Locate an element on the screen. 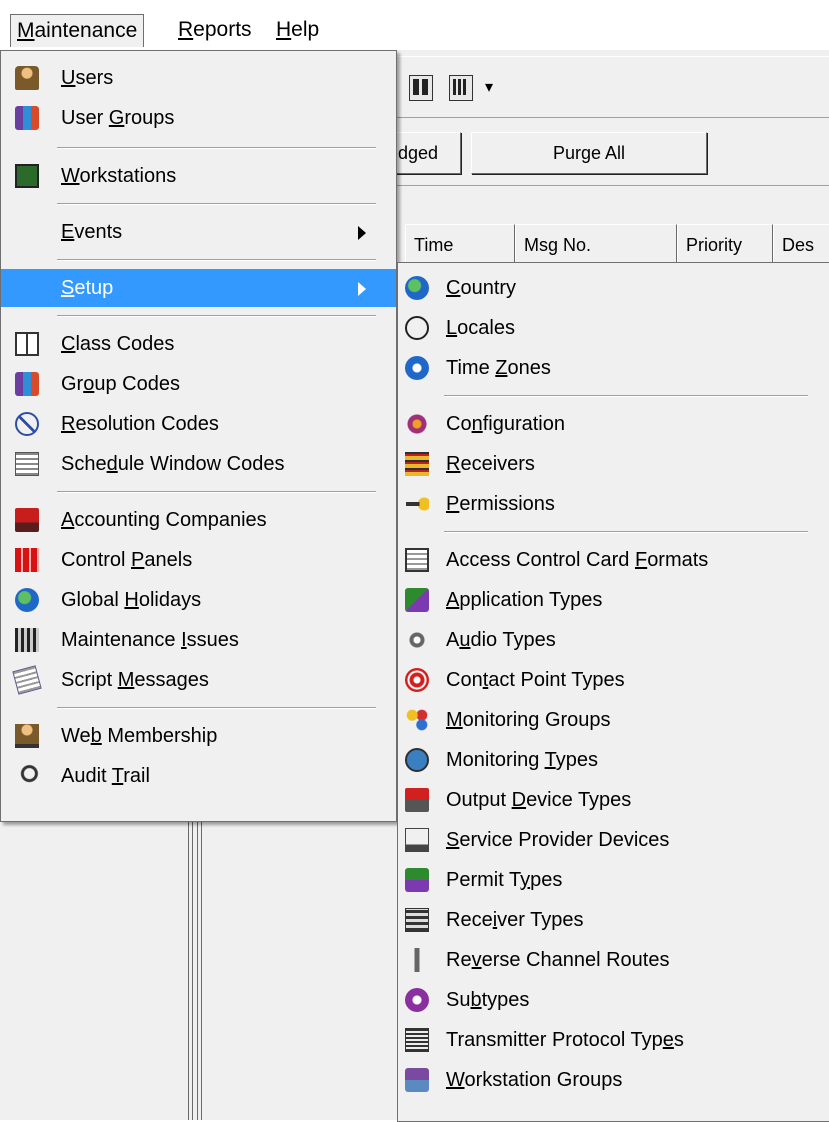  menu-item-group-codes-label: Group Codes is located at coordinates (120, 384).